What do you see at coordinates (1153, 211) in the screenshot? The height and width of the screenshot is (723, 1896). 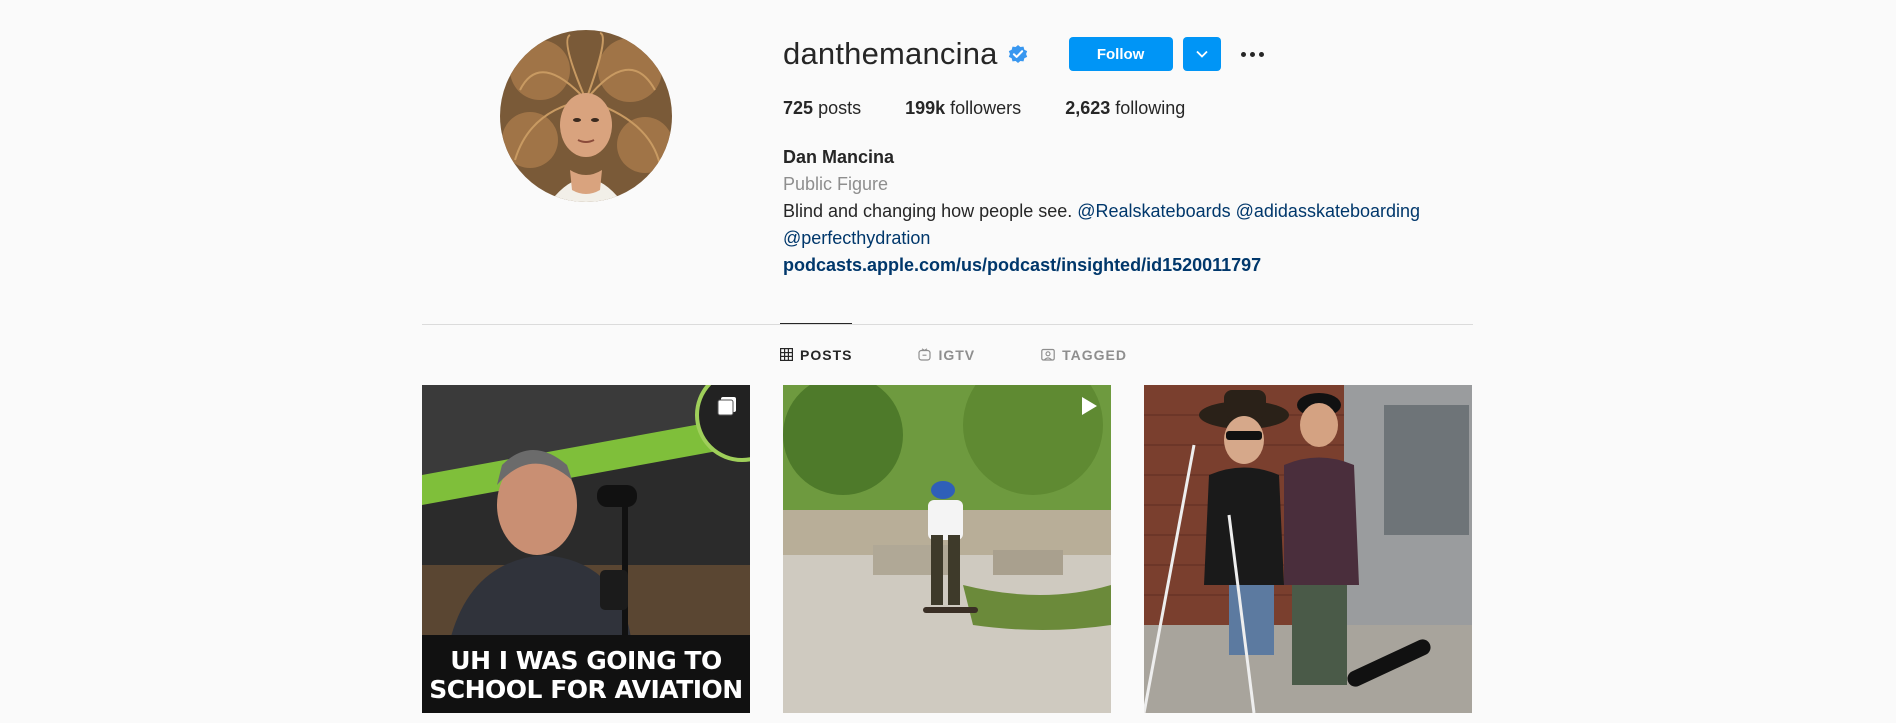 I see `mention-link-realskateboards: @Realskateboards` at bounding box center [1153, 211].